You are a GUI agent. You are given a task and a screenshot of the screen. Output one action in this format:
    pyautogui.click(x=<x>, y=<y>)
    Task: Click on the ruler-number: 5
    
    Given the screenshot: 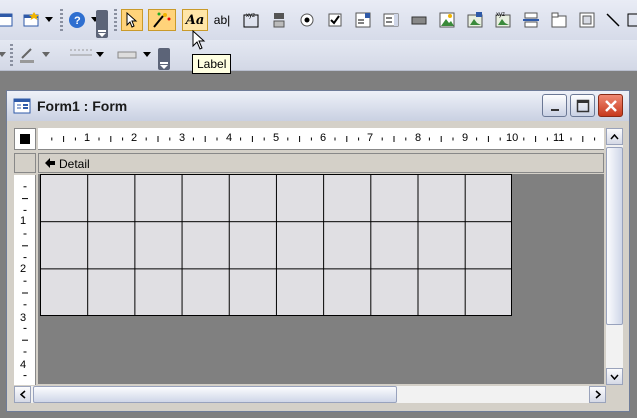 What is the action you would take?
    pyautogui.click(x=276, y=138)
    